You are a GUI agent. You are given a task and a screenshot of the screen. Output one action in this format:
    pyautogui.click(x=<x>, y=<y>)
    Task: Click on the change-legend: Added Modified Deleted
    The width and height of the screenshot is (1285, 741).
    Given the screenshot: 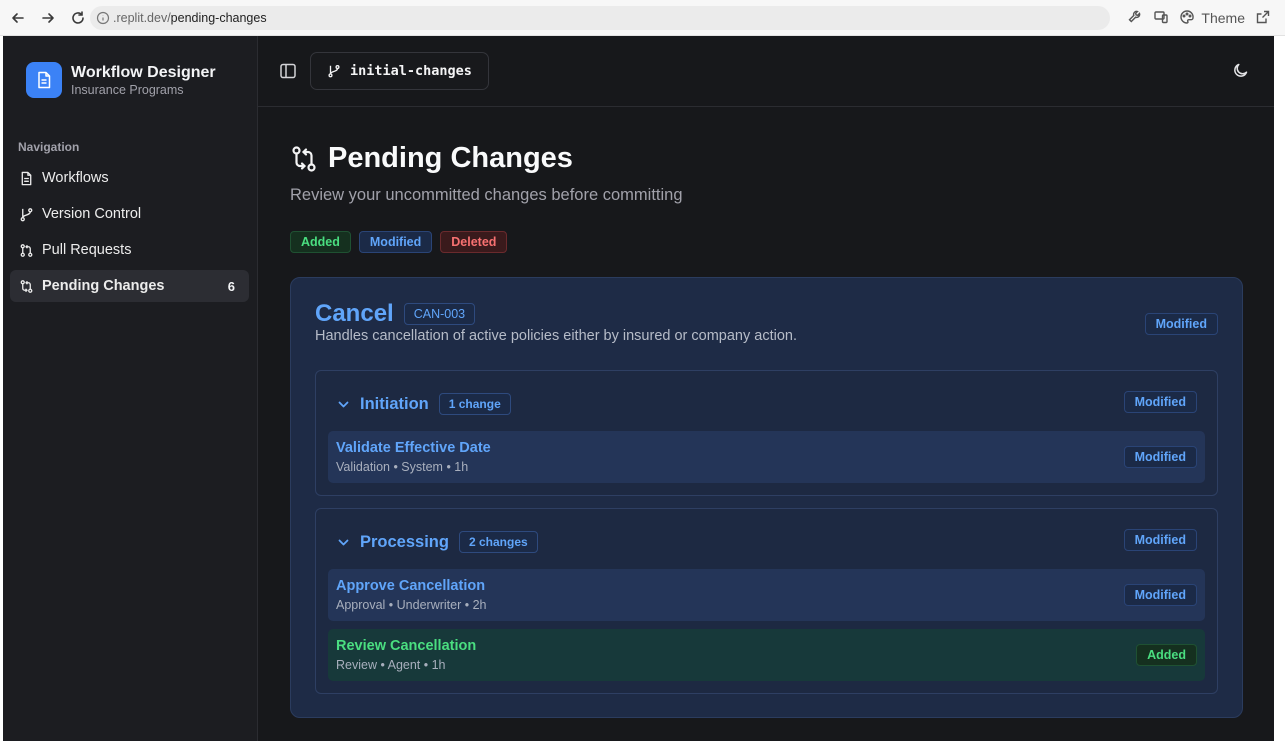 What is the action you would take?
    pyautogui.click(x=399, y=242)
    